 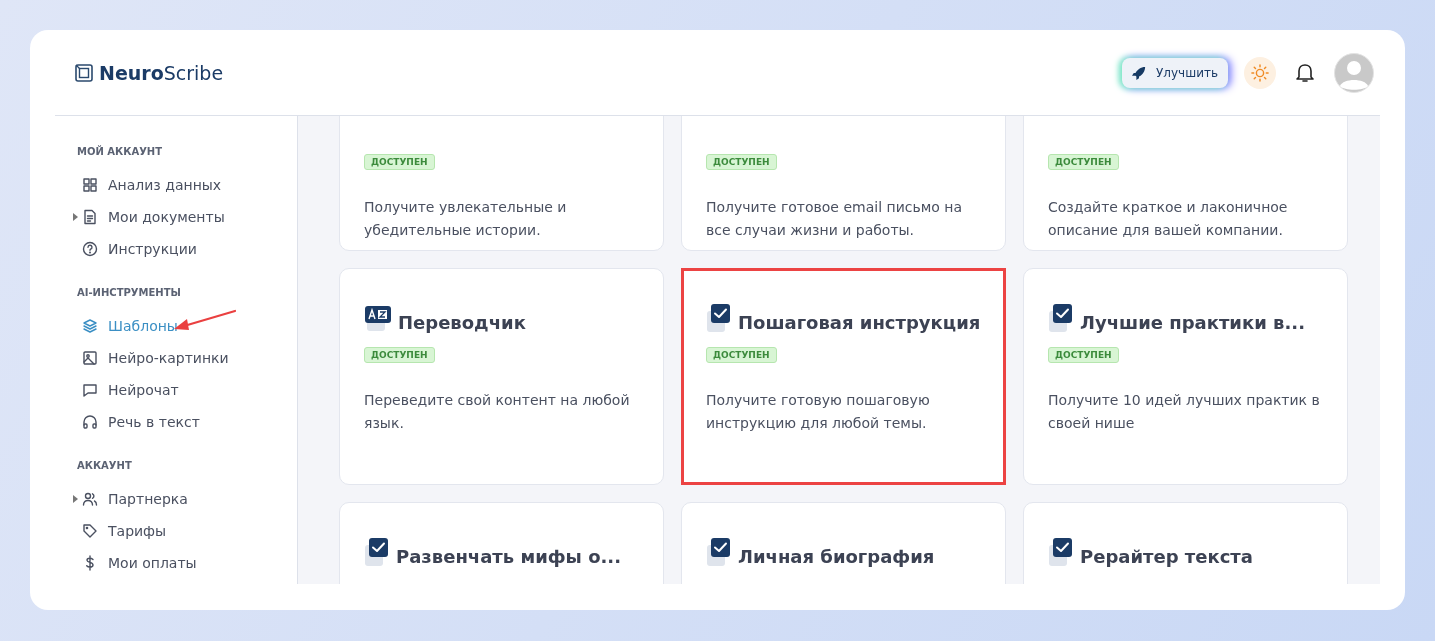 What do you see at coordinates (152, 249) in the screenshot?
I see `sidebar-item: Инструкции` at bounding box center [152, 249].